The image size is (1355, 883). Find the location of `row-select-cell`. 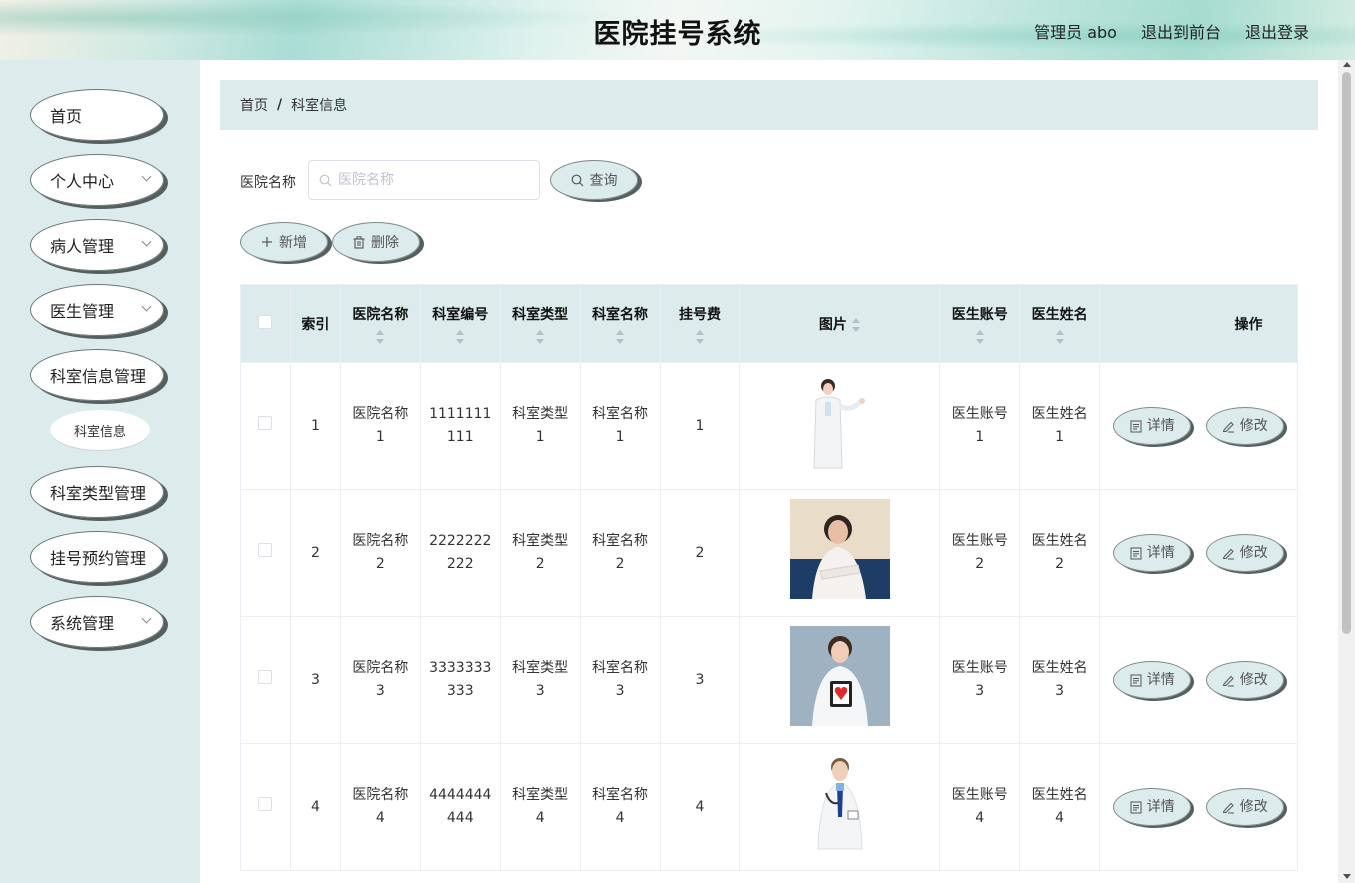

row-select-cell is located at coordinates (265, 680).